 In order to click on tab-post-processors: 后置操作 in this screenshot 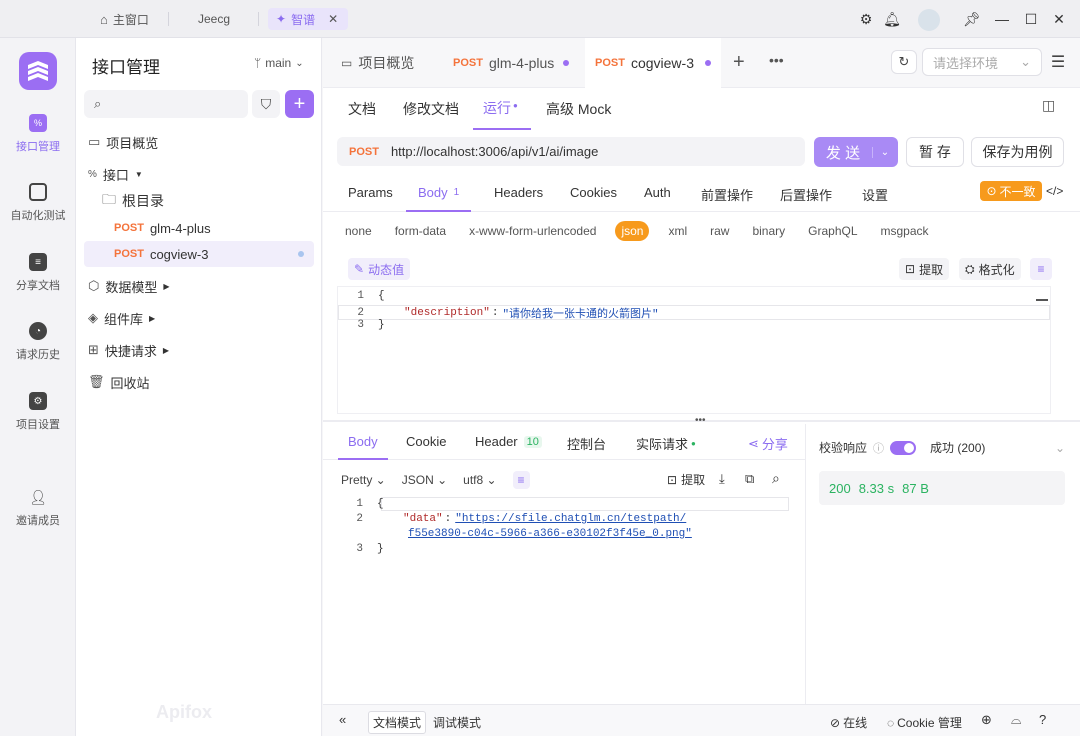, I will do `click(806, 194)`.